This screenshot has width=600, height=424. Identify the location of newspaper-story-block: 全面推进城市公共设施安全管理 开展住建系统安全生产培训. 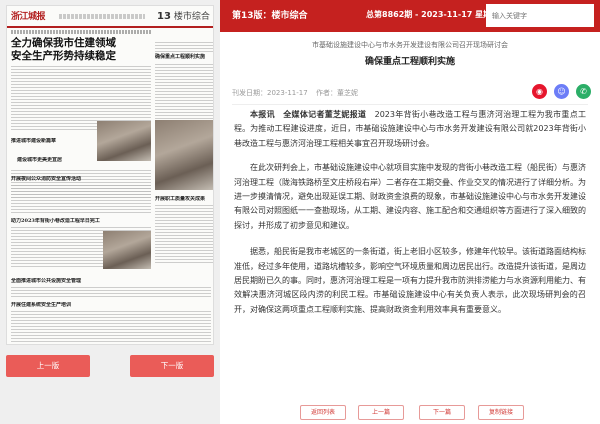
(111, 311).